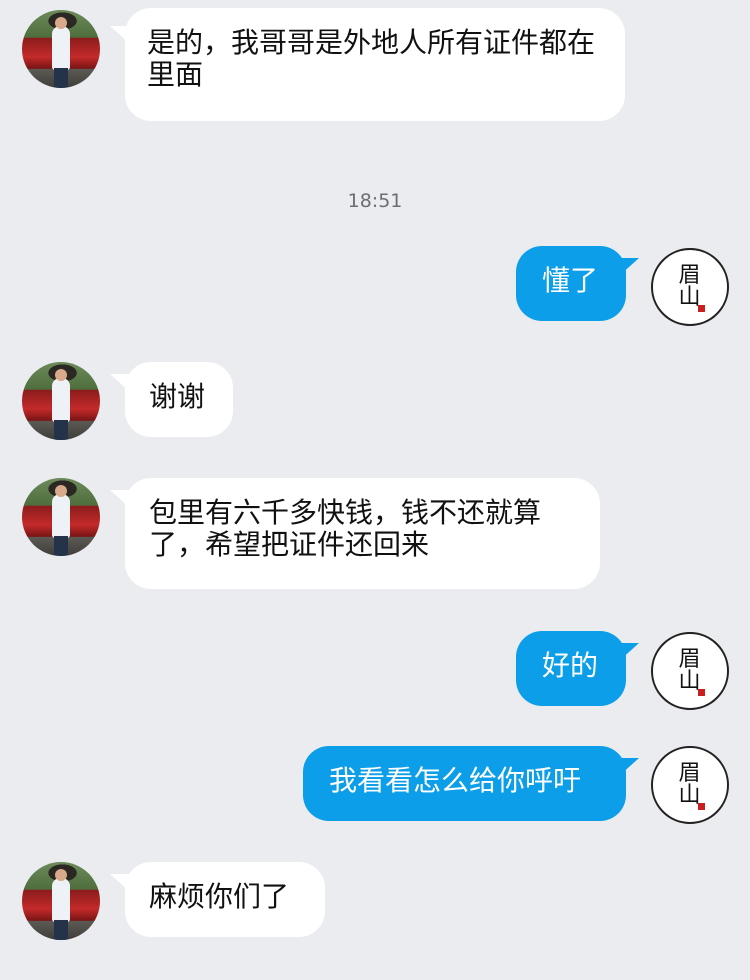 This screenshot has height=980, width=750. I want to click on message-text: 谢谢, so click(177, 396).